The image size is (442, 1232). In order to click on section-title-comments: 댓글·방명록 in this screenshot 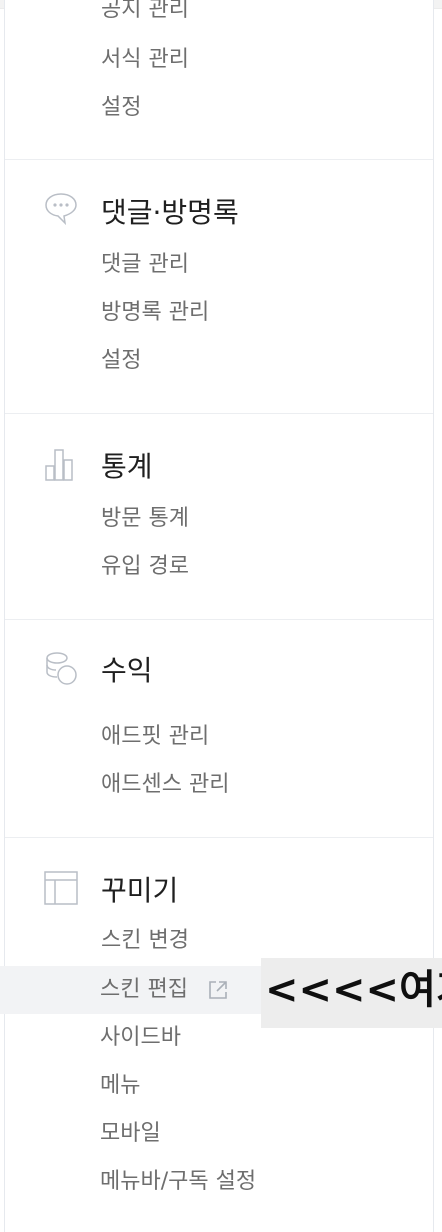, I will do `click(170, 211)`.